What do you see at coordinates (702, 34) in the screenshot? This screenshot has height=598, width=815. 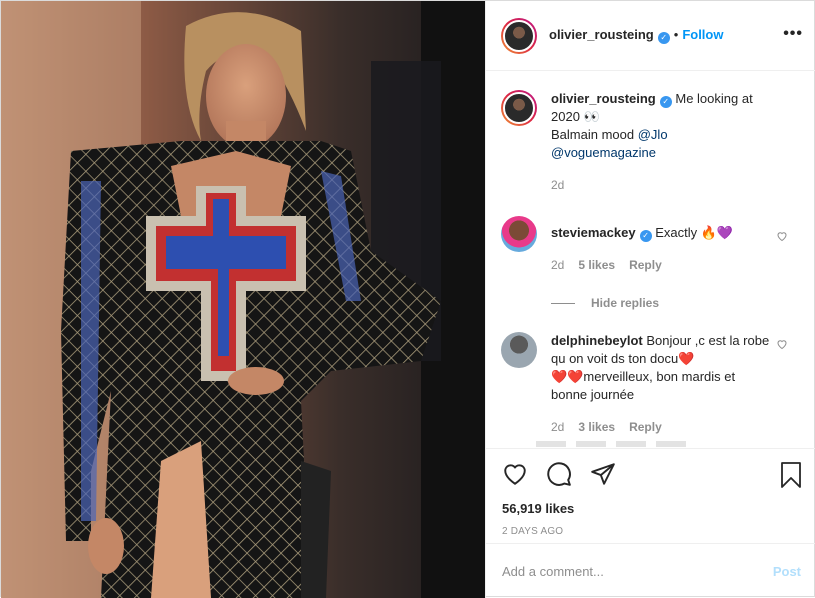 I see `follow-button: Follow` at bounding box center [702, 34].